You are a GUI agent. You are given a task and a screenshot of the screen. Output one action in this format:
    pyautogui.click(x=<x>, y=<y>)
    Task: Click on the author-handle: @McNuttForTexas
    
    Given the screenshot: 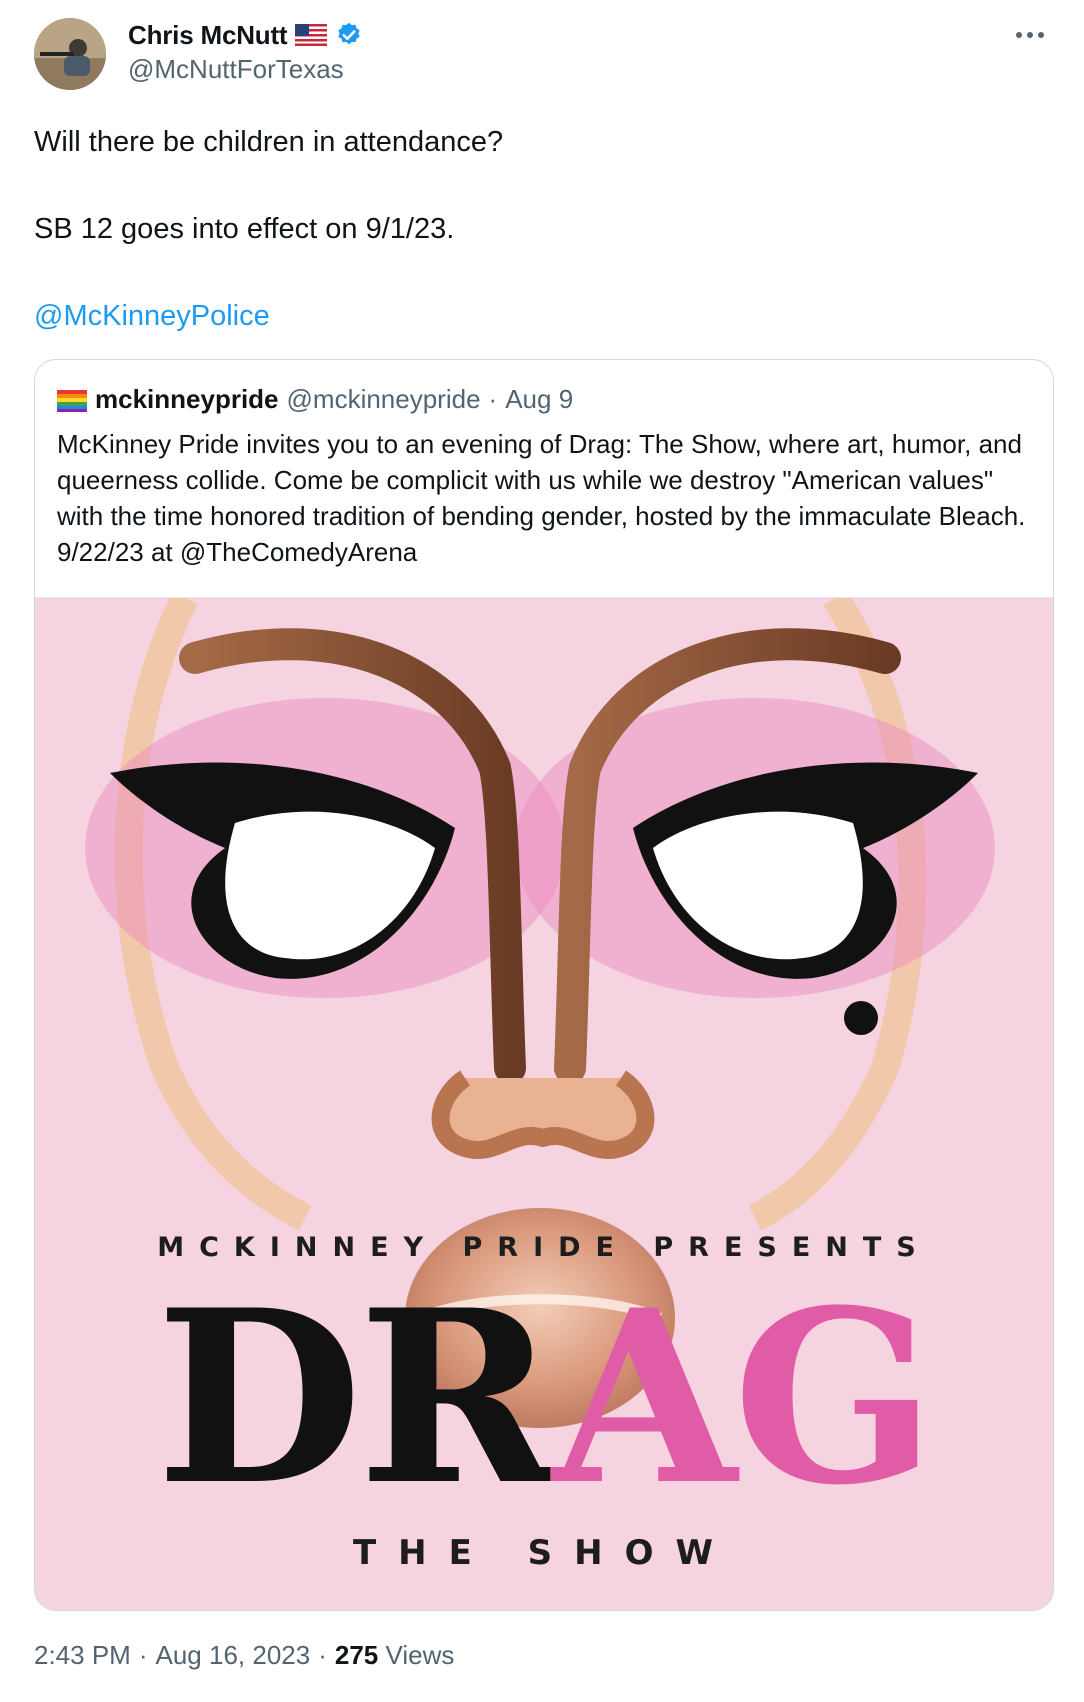 What is the action you would take?
    pyautogui.click(x=236, y=69)
    